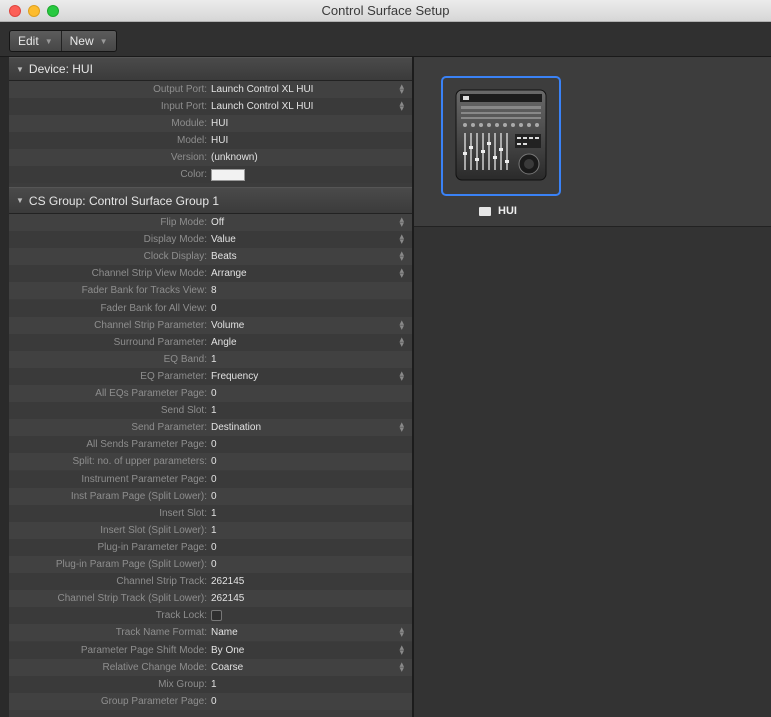 The width and height of the screenshot is (771, 717). What do you see at coordinates (210, 616) in the screenshot?
I see `property-row: Track Lock:` at bounding box center [210, 616].